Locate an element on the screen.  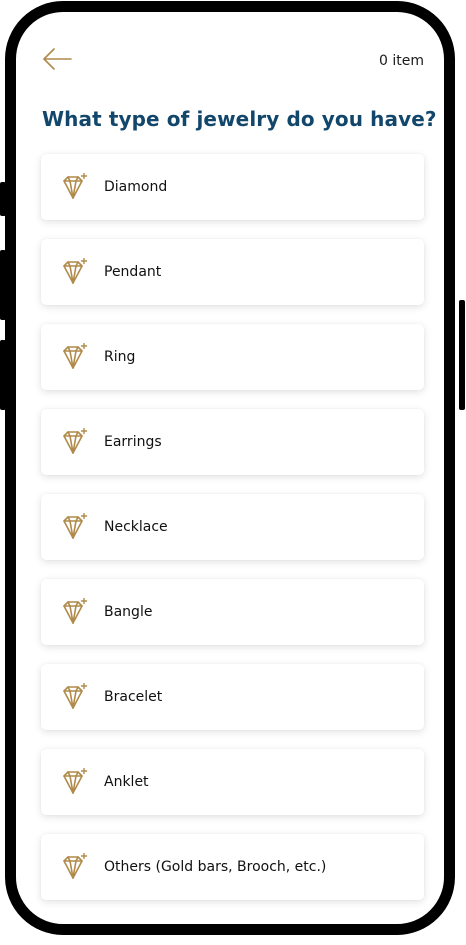
jewelry-type-item-others: Others (Gold bars, Brooch, etc.) is located at coordinates (232, 867).